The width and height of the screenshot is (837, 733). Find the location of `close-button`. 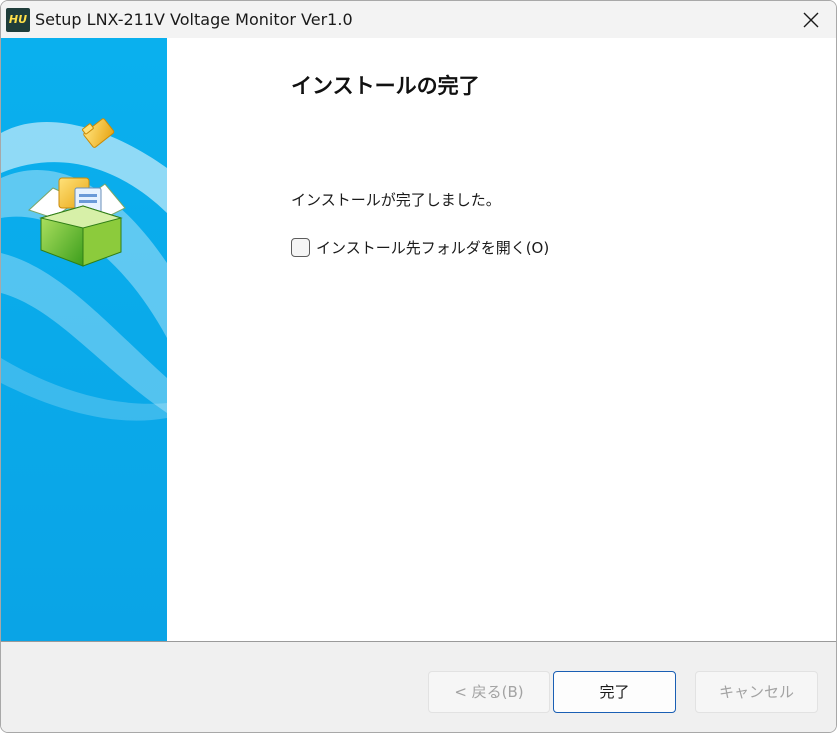

close-button is located at coordinates (811, 19).